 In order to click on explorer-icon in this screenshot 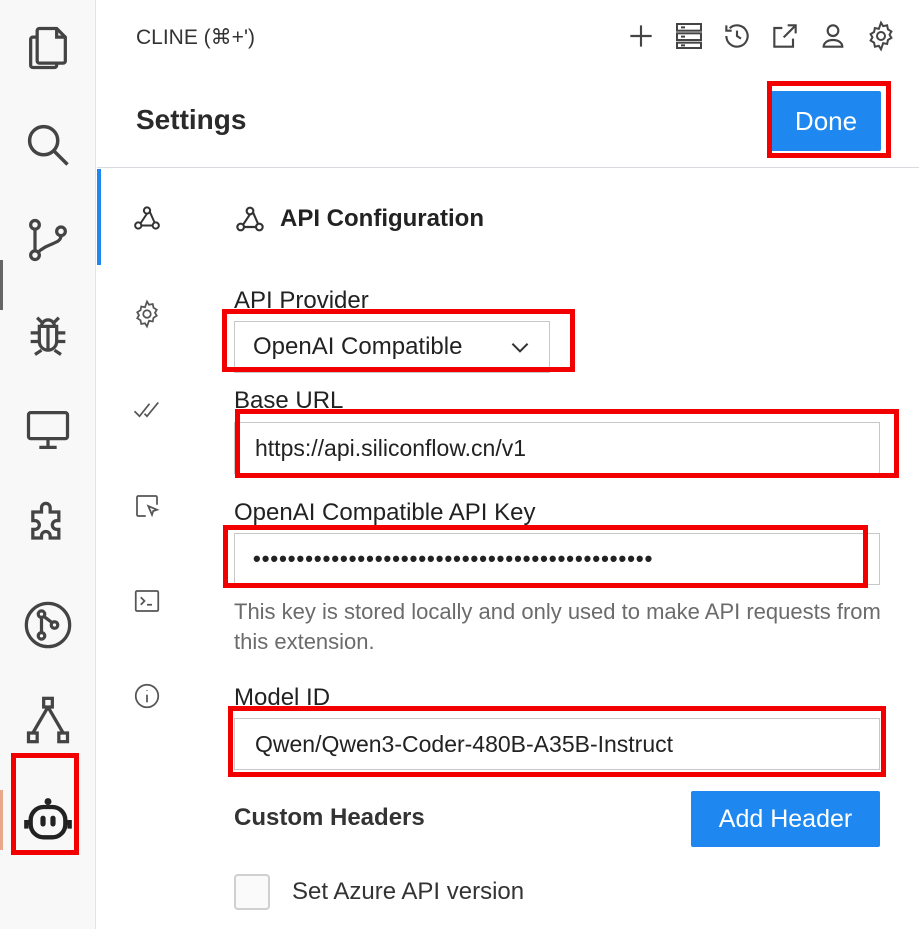, I will do `click(48, 48)`.